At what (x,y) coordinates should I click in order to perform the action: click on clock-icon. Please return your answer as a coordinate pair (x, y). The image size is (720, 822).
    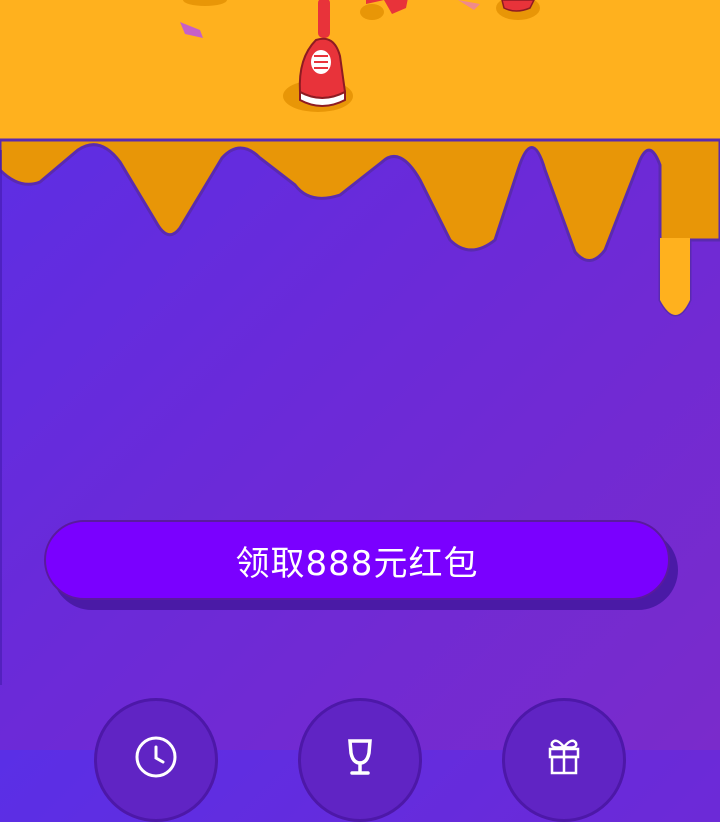
    Looking at the image, I should click on (156, 757).